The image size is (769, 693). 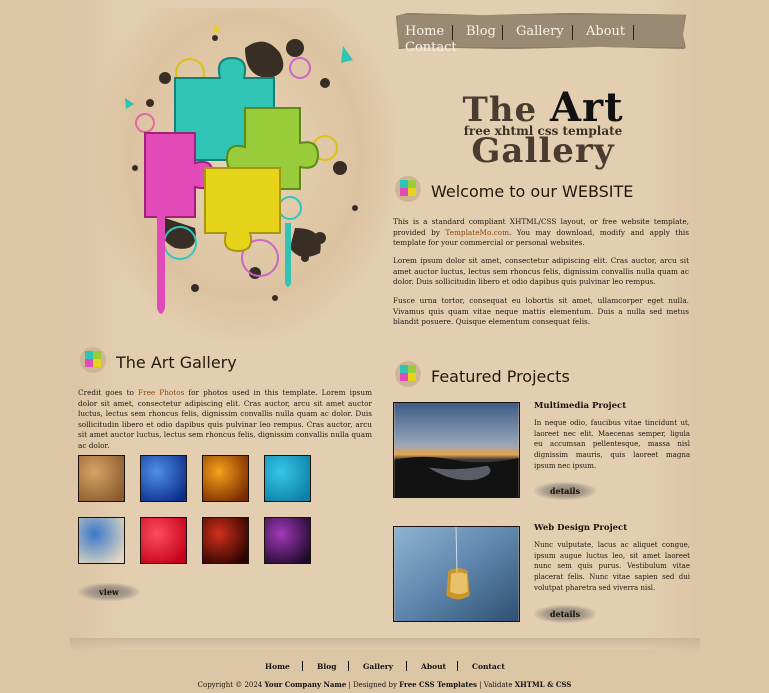 What do you see at coordinates (605, 31) in the screenshot?
I see `nav-about: About` at bounding box center [605, 31].